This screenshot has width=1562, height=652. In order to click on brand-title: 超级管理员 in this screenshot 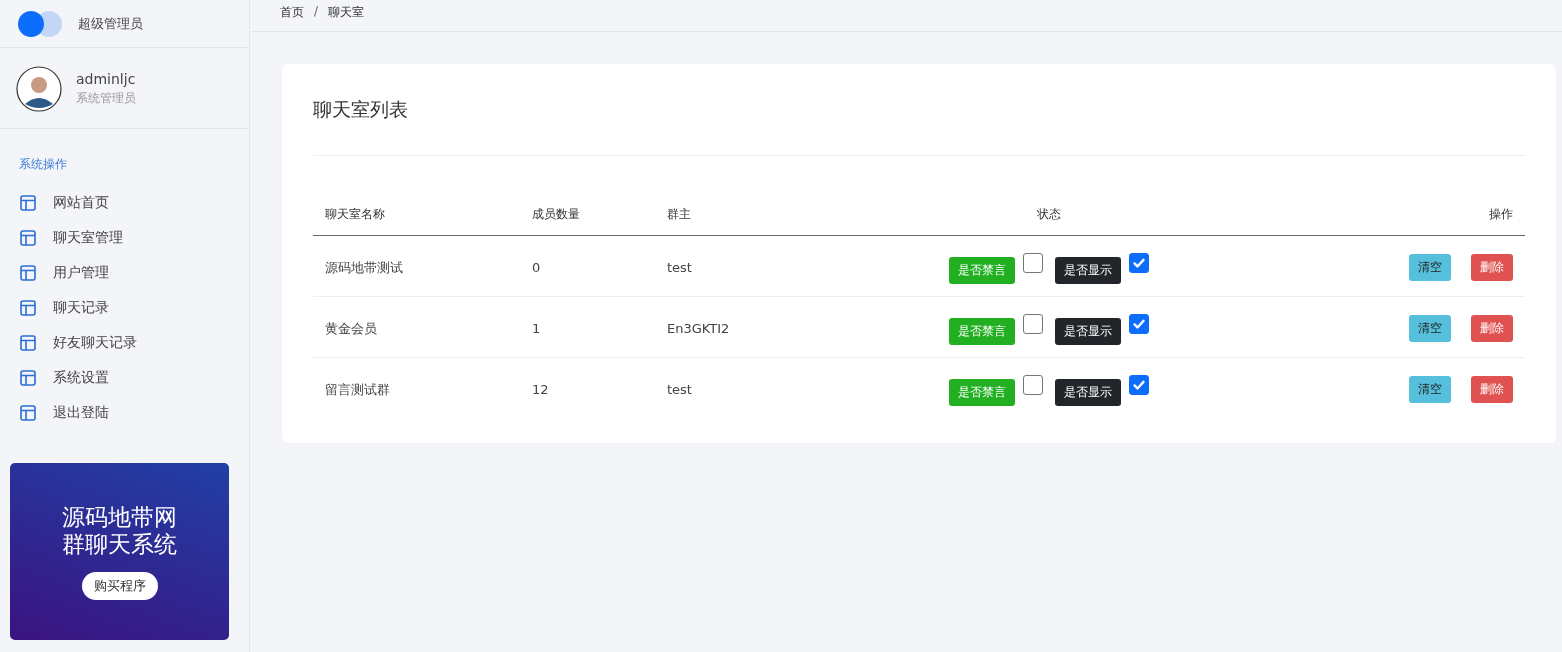, I will do `click(110, 23)`.